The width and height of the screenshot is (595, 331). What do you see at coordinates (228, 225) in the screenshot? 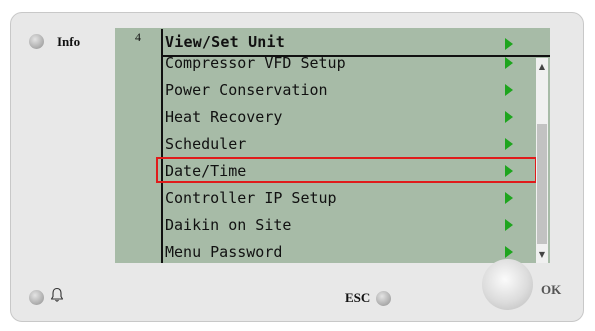
I see `menu-item-daikin-on-site: Daikin on Site` at bounding box center [228, 225].